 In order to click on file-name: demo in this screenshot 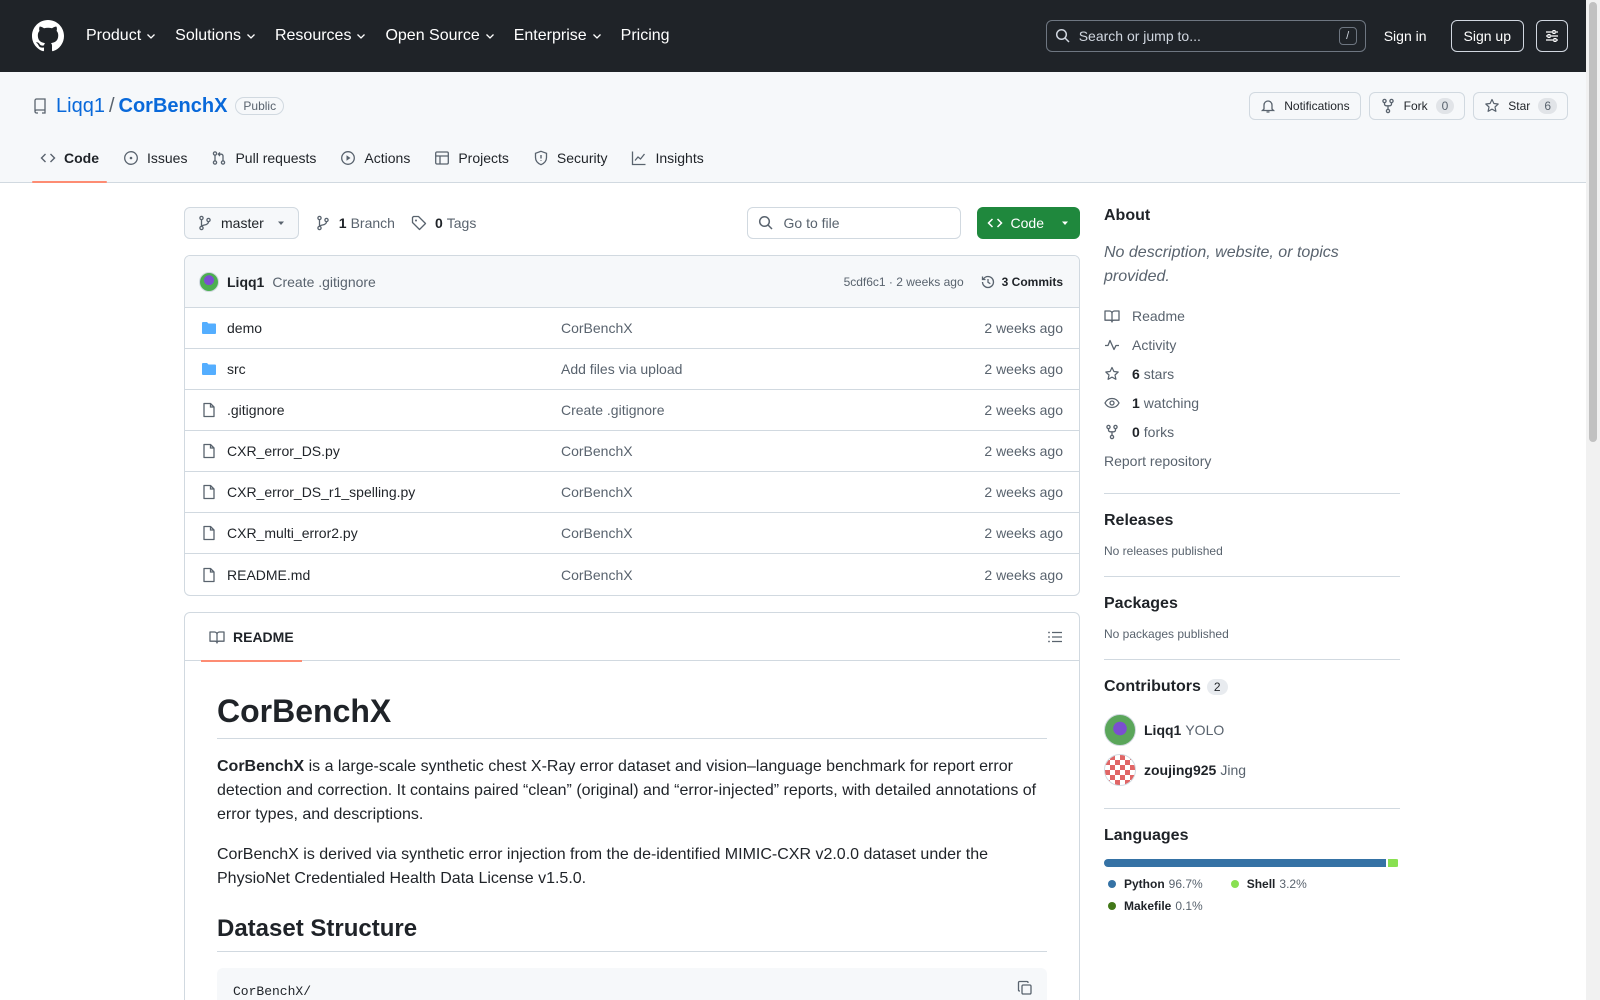, I will do `click(394, 328)`.